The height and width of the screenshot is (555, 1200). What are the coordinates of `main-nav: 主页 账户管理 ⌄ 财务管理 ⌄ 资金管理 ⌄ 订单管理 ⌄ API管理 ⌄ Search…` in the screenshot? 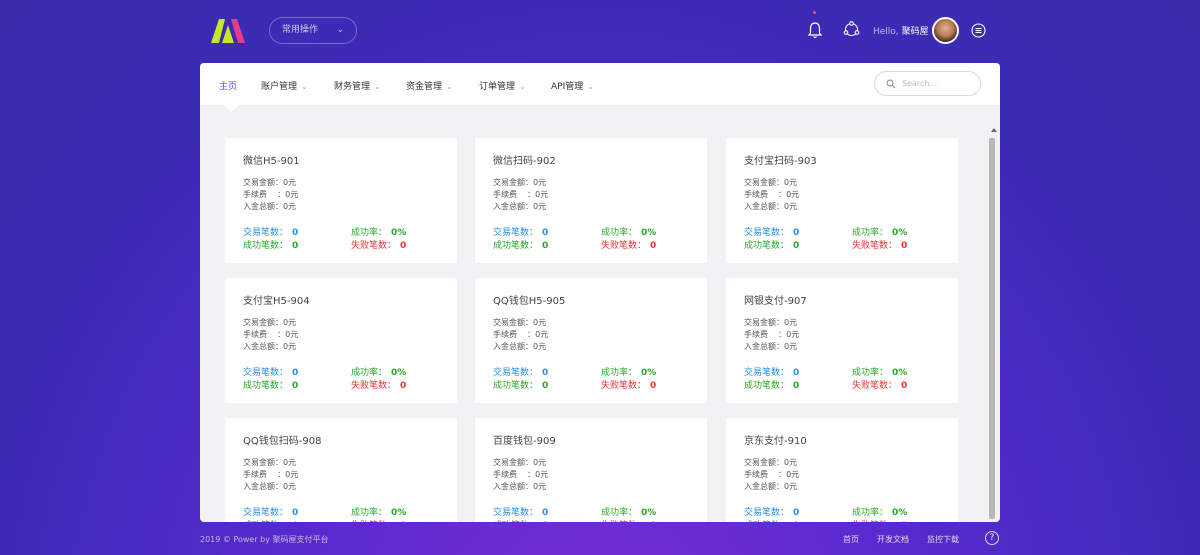 It's located at (600, 84).